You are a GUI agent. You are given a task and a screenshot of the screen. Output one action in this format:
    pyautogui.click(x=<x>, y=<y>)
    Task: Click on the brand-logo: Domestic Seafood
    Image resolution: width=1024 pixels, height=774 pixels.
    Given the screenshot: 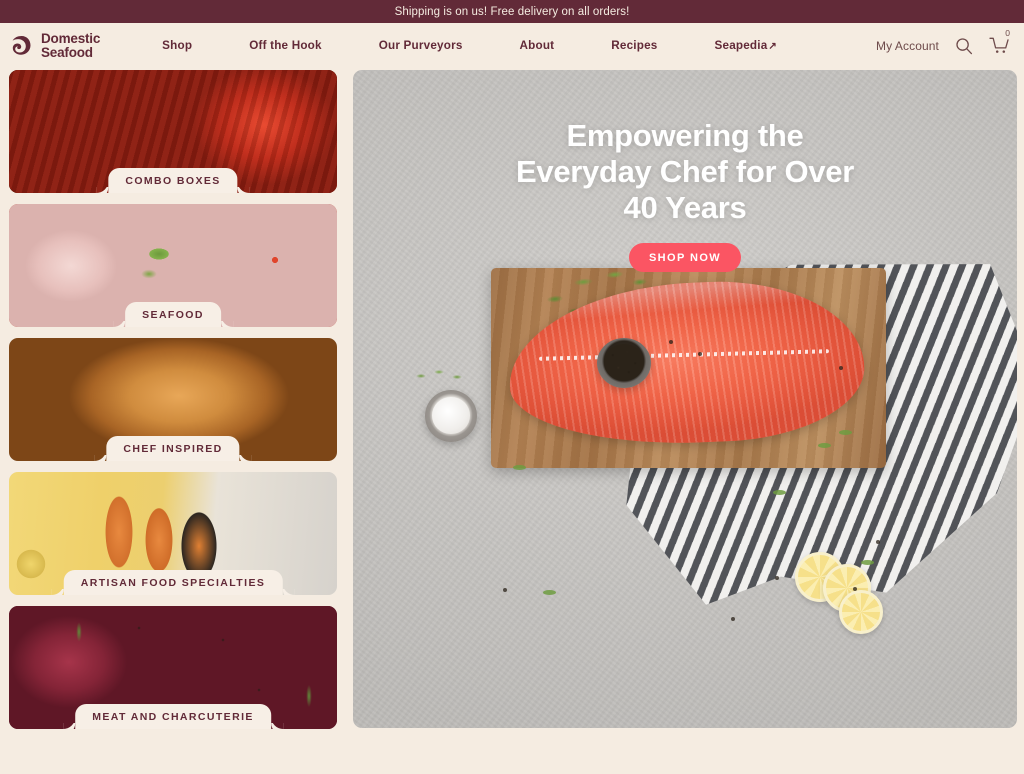 What is the action you would take?
    pyautogui.click(x=55, y=45)
    